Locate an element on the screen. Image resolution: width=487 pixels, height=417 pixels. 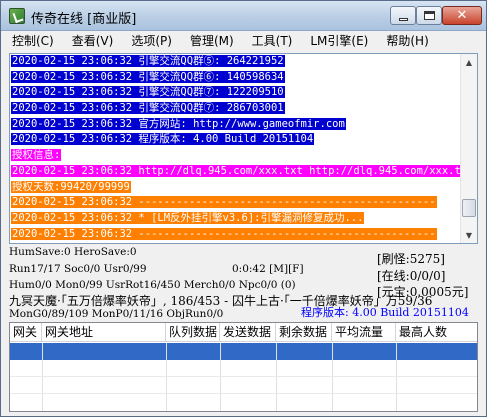
title-bar: 传奇在线 [商业版] ✕ is located at coordinates (243, 16).